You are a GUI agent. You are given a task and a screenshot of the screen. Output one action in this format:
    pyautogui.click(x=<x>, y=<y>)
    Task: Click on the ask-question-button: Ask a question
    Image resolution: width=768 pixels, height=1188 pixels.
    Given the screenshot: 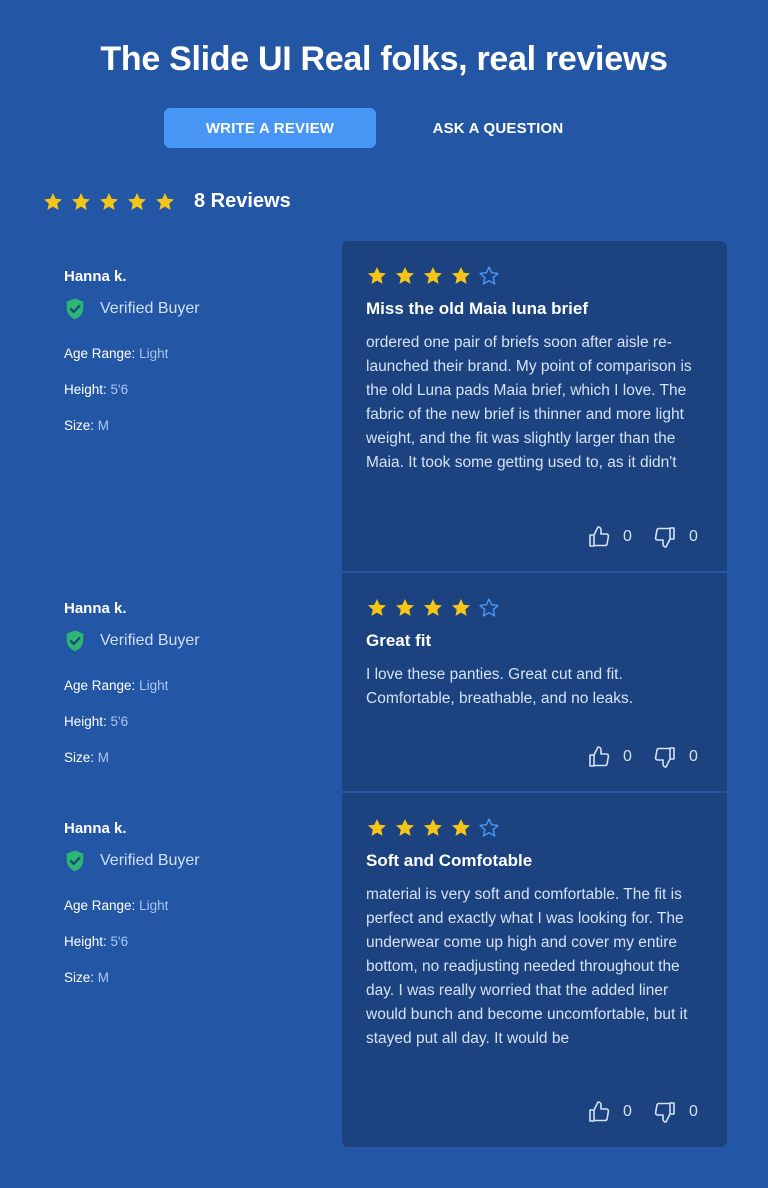 What is the action you would take?
    pyautogui.click(x=498, y=128)
    